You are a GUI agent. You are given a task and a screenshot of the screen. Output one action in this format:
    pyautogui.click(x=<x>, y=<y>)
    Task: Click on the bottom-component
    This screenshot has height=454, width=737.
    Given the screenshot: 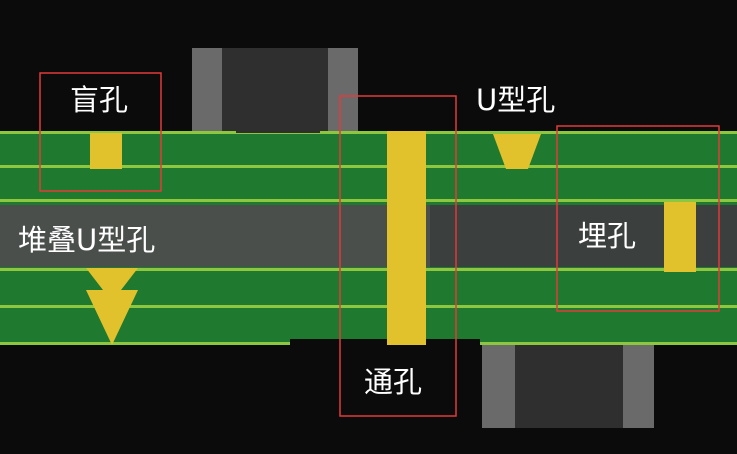 What is the action you would take?
    pyautogui.click(x=568, y=386)
    